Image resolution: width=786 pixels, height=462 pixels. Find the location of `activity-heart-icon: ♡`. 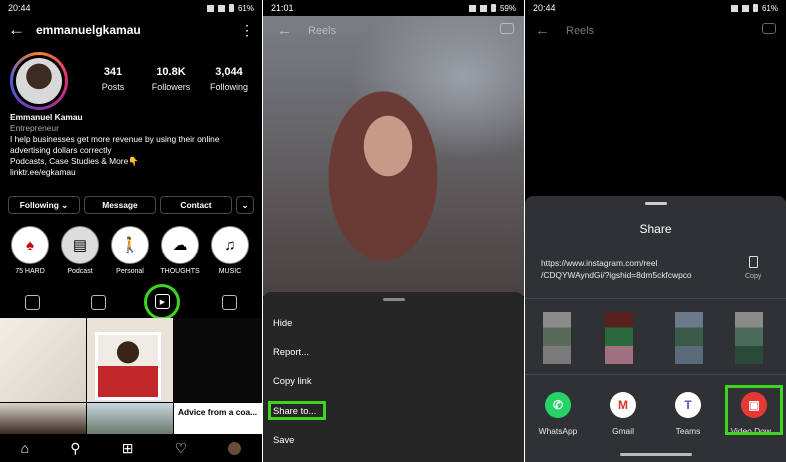

activity-heart-icon: ♡ is located at coordinates (181, 448).